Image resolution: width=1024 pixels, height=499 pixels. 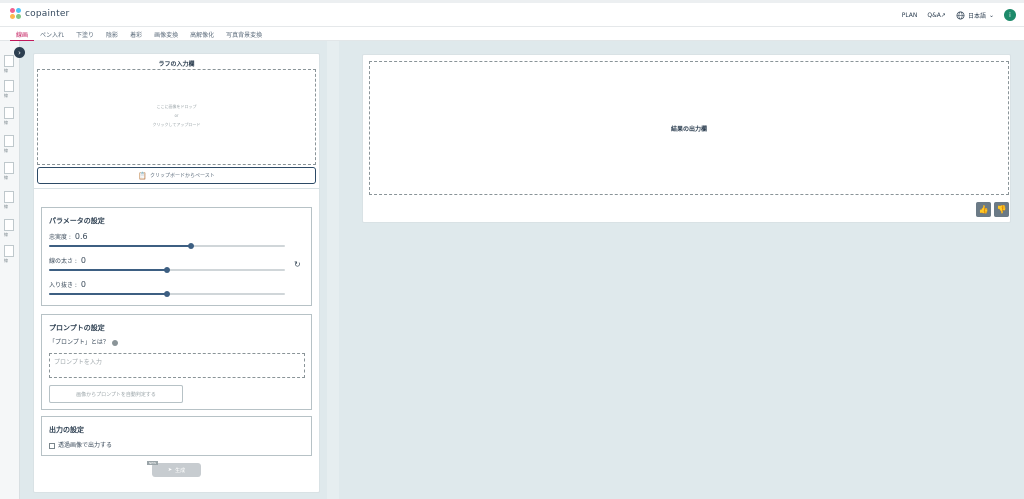 I want to click on prompt-help-link: 「プロンプト」とは？, so click(x=83, y=341).